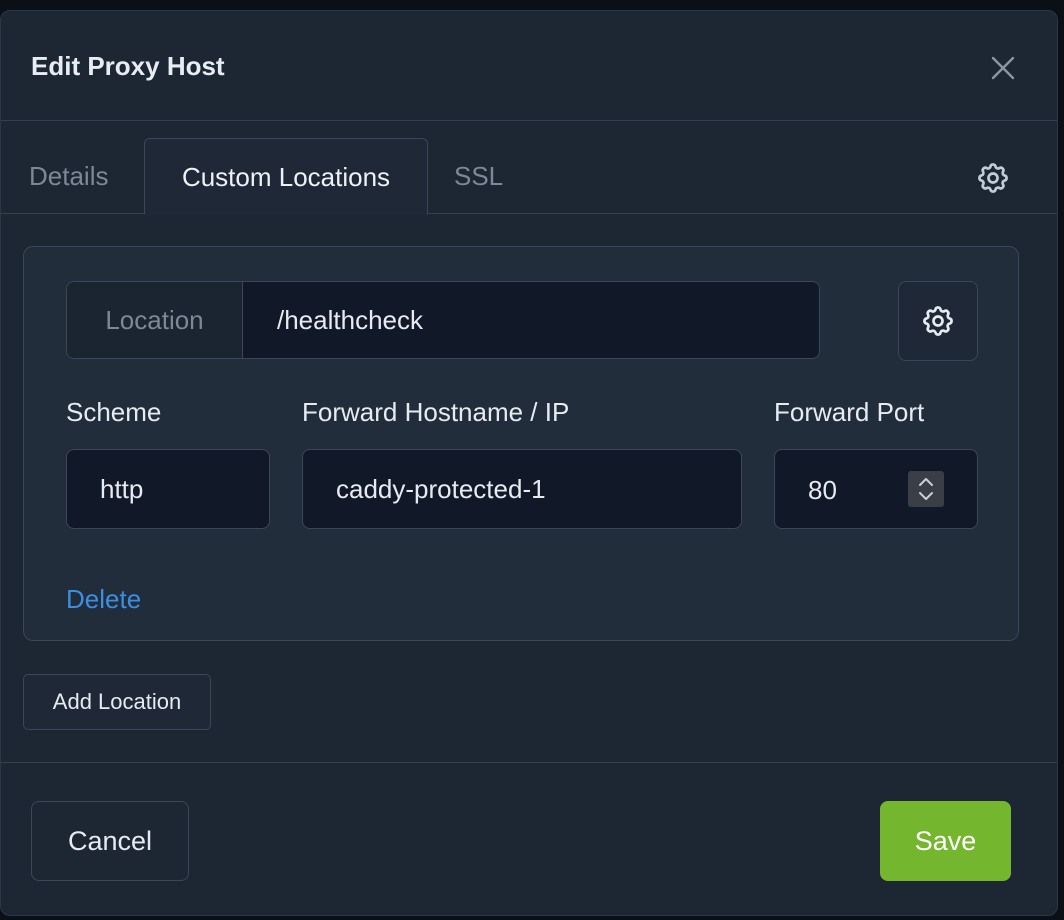  What do you see at coordinates (117, 702) in the screenshot?
I see `add-location-button: Add Location` at bounding box center [117, 702].